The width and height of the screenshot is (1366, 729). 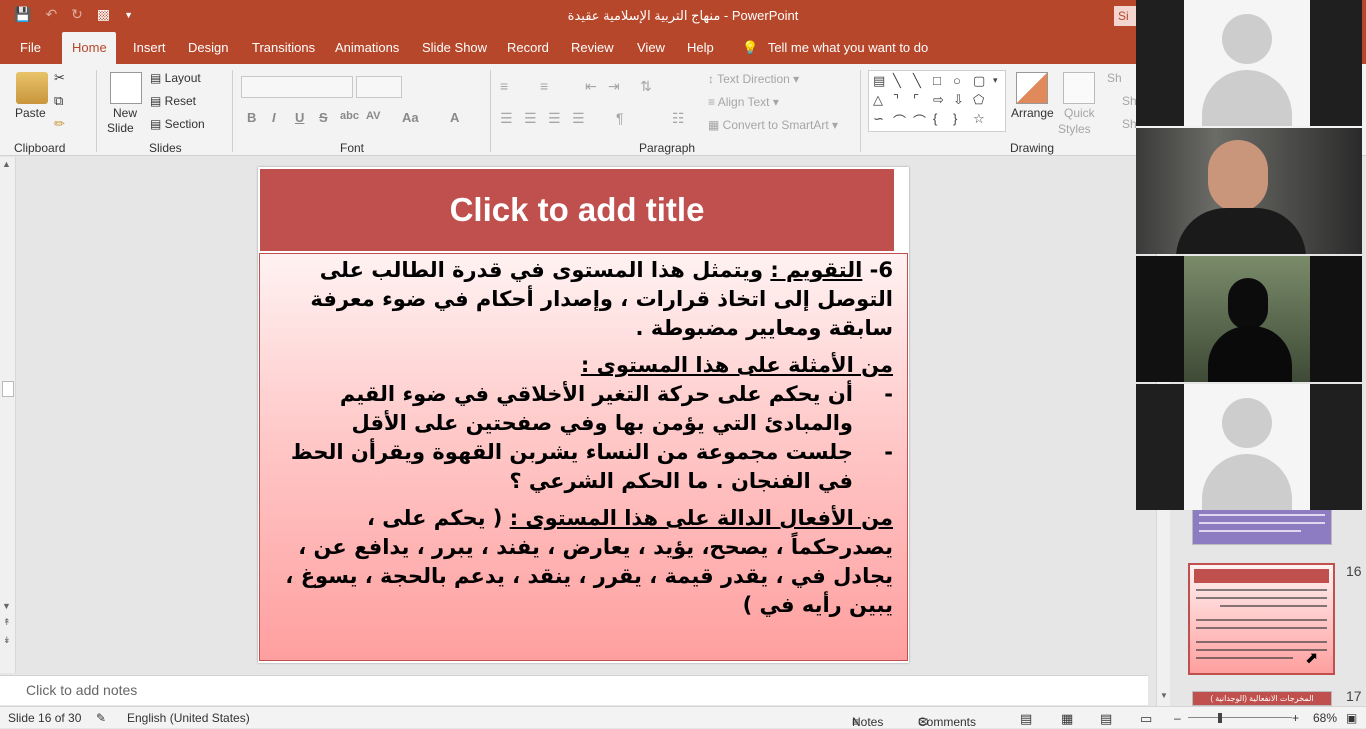 What do you see at coordinates (1067, 719) in the screenshot?
I see `slide-sorter-icon: ▦` at bounding box center [1067, 719].